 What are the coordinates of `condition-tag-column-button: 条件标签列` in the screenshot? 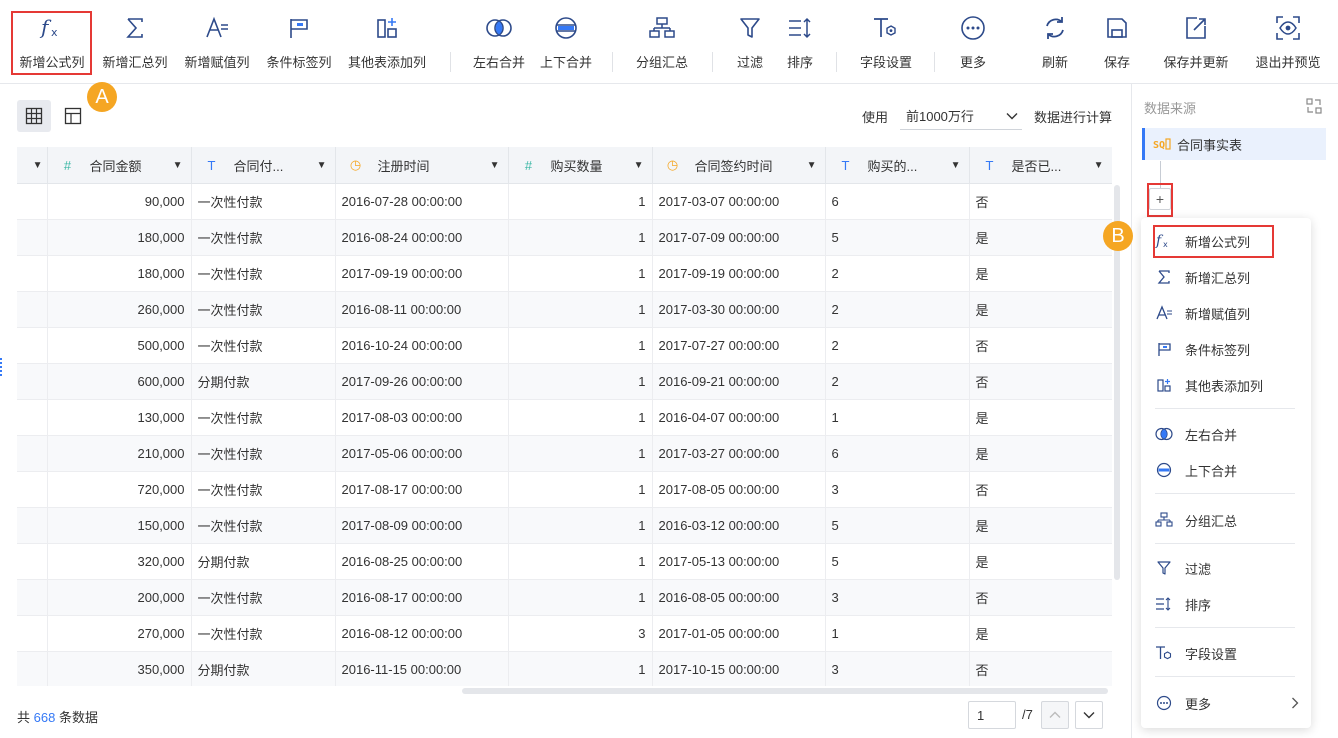 It's located at (299, 43).